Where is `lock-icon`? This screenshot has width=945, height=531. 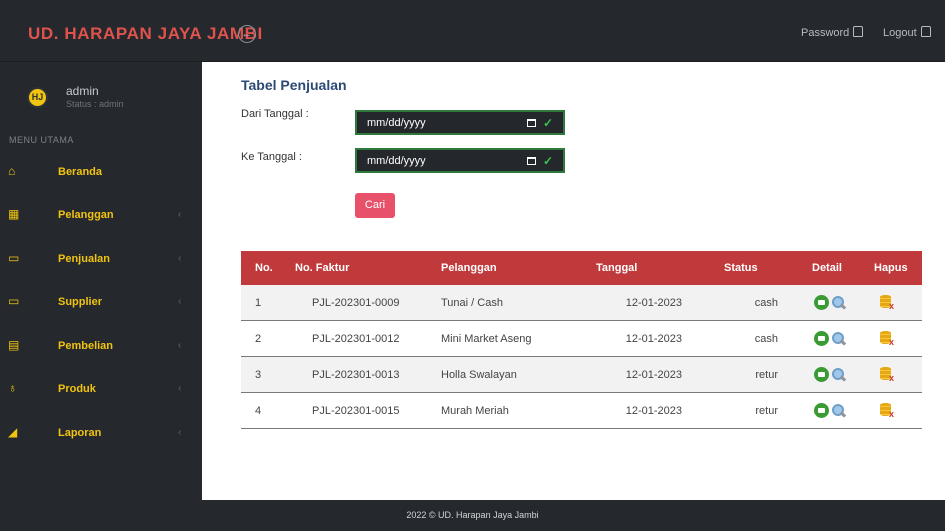 lock-icon is located at coordinates (858, 31).